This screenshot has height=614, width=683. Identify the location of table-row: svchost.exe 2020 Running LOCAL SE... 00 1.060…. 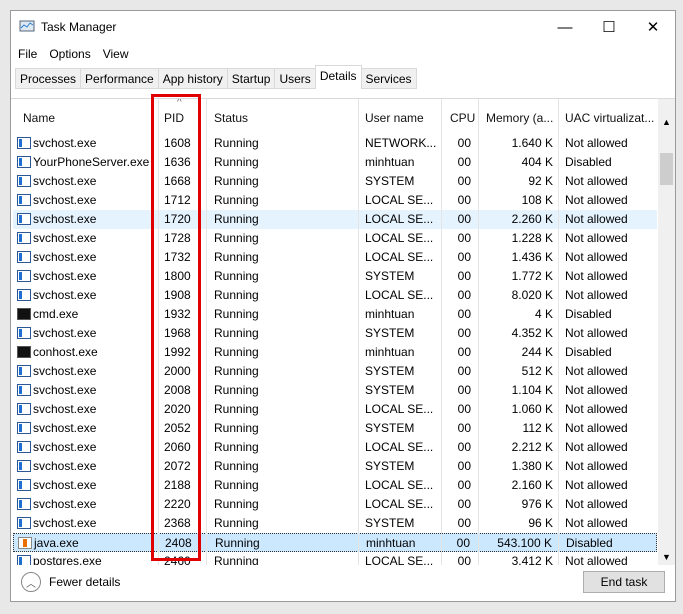
(335, 409).